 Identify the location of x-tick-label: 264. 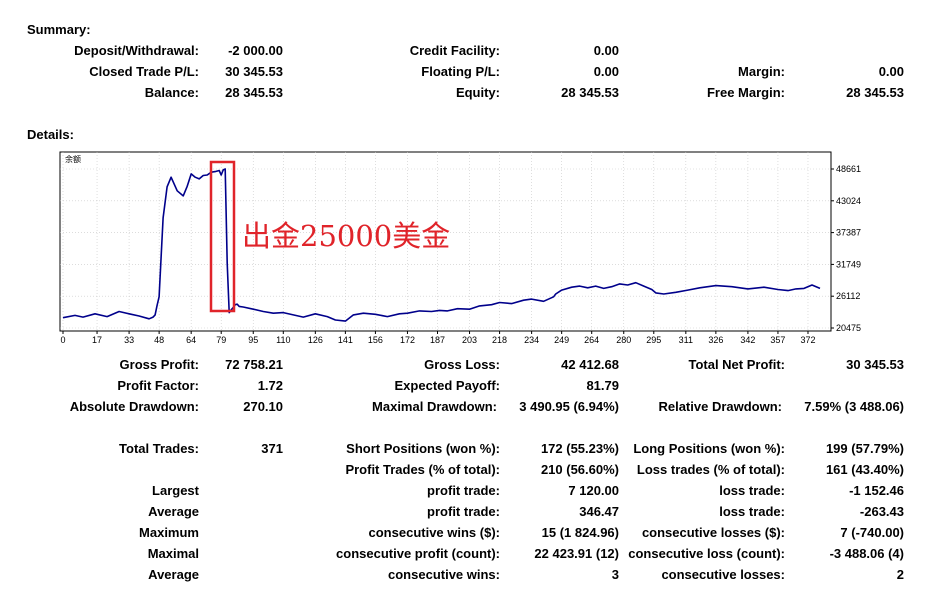
(591, 340).